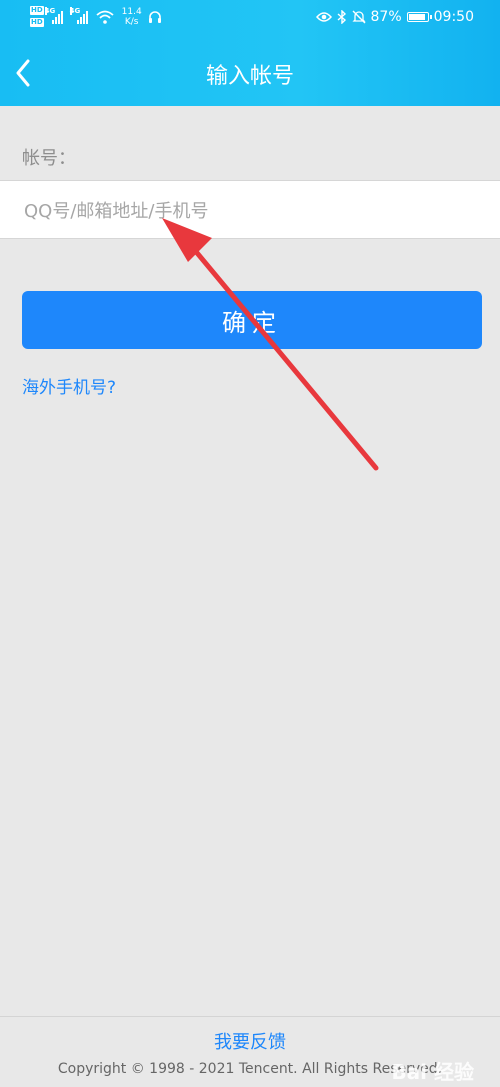 The image size is (500, 1087). What do you see at coordinates (250, 1016) in the screenshot?
I see `footer-divider` at bounding box center [250, 1016].